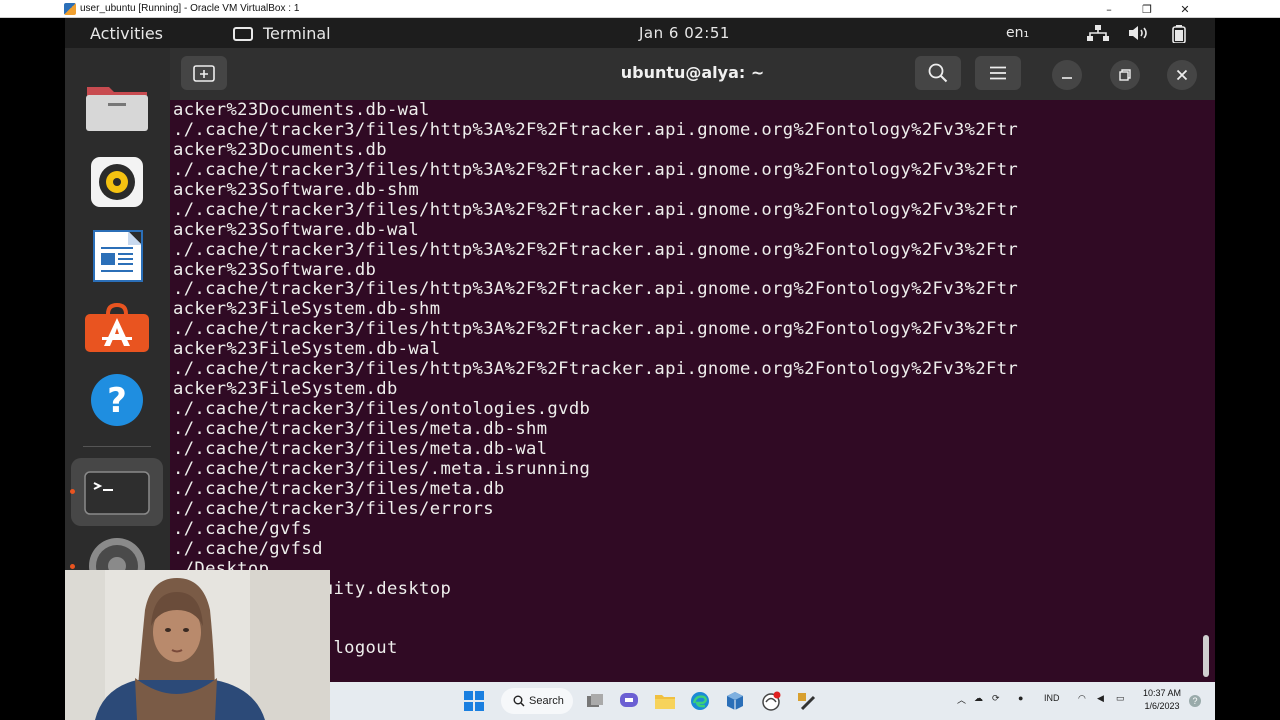  I want to click on ubuntu-dock: ?, so click(117, 309).